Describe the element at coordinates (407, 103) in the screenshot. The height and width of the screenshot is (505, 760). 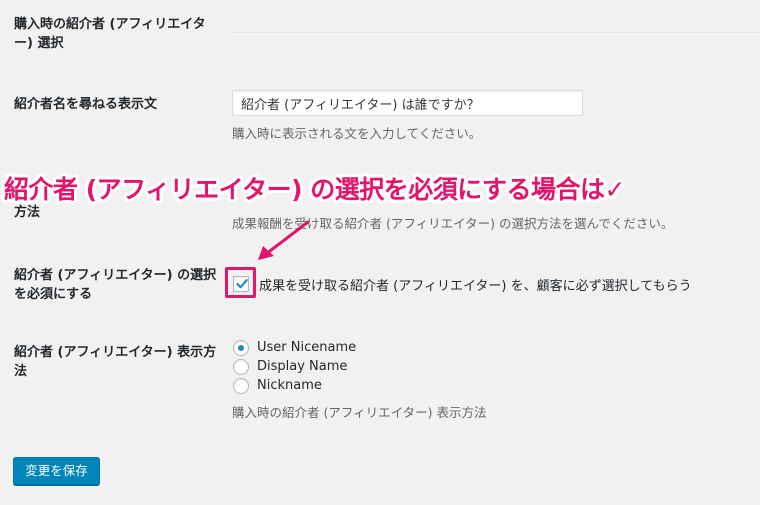
I see `prompt-text-input` at that location.